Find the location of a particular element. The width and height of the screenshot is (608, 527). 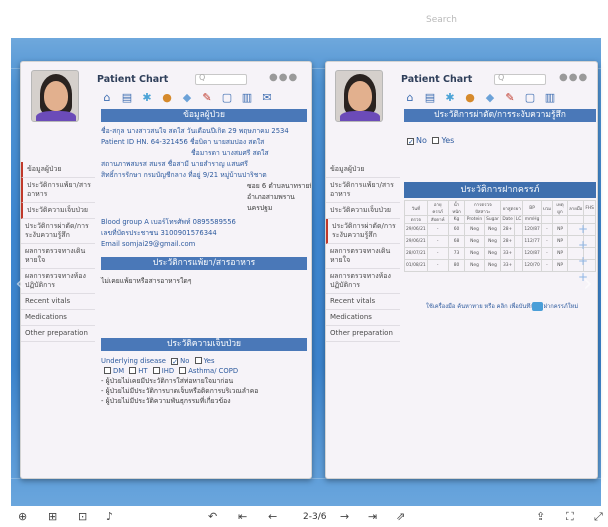

more-menu-icon: ●●● is located at coordinates (283, 77).